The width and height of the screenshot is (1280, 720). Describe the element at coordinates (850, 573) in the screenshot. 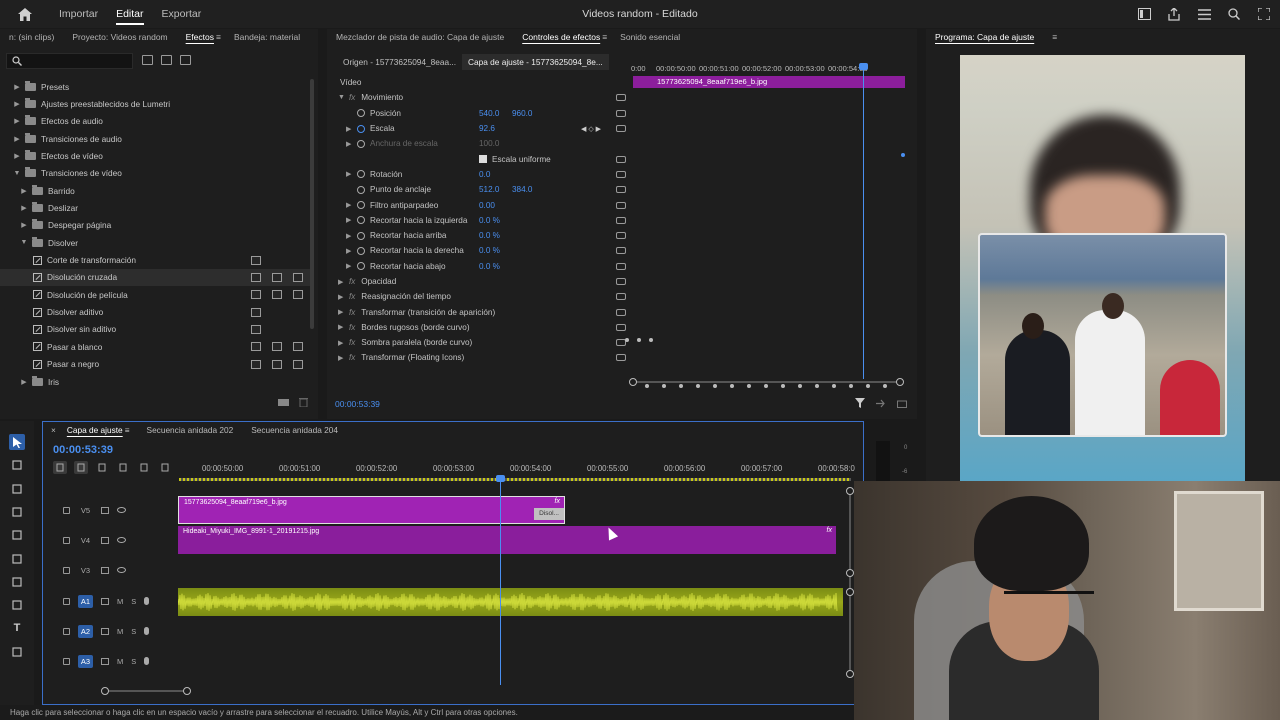

I see `scroll-handle-mid` at that location.